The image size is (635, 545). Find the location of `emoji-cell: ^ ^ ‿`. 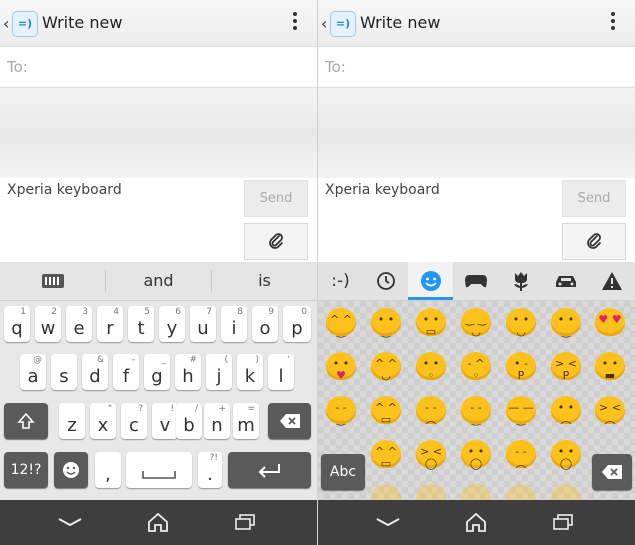

emoji-cell: ^ ^ ‿ is located at coordinates (341, 323).